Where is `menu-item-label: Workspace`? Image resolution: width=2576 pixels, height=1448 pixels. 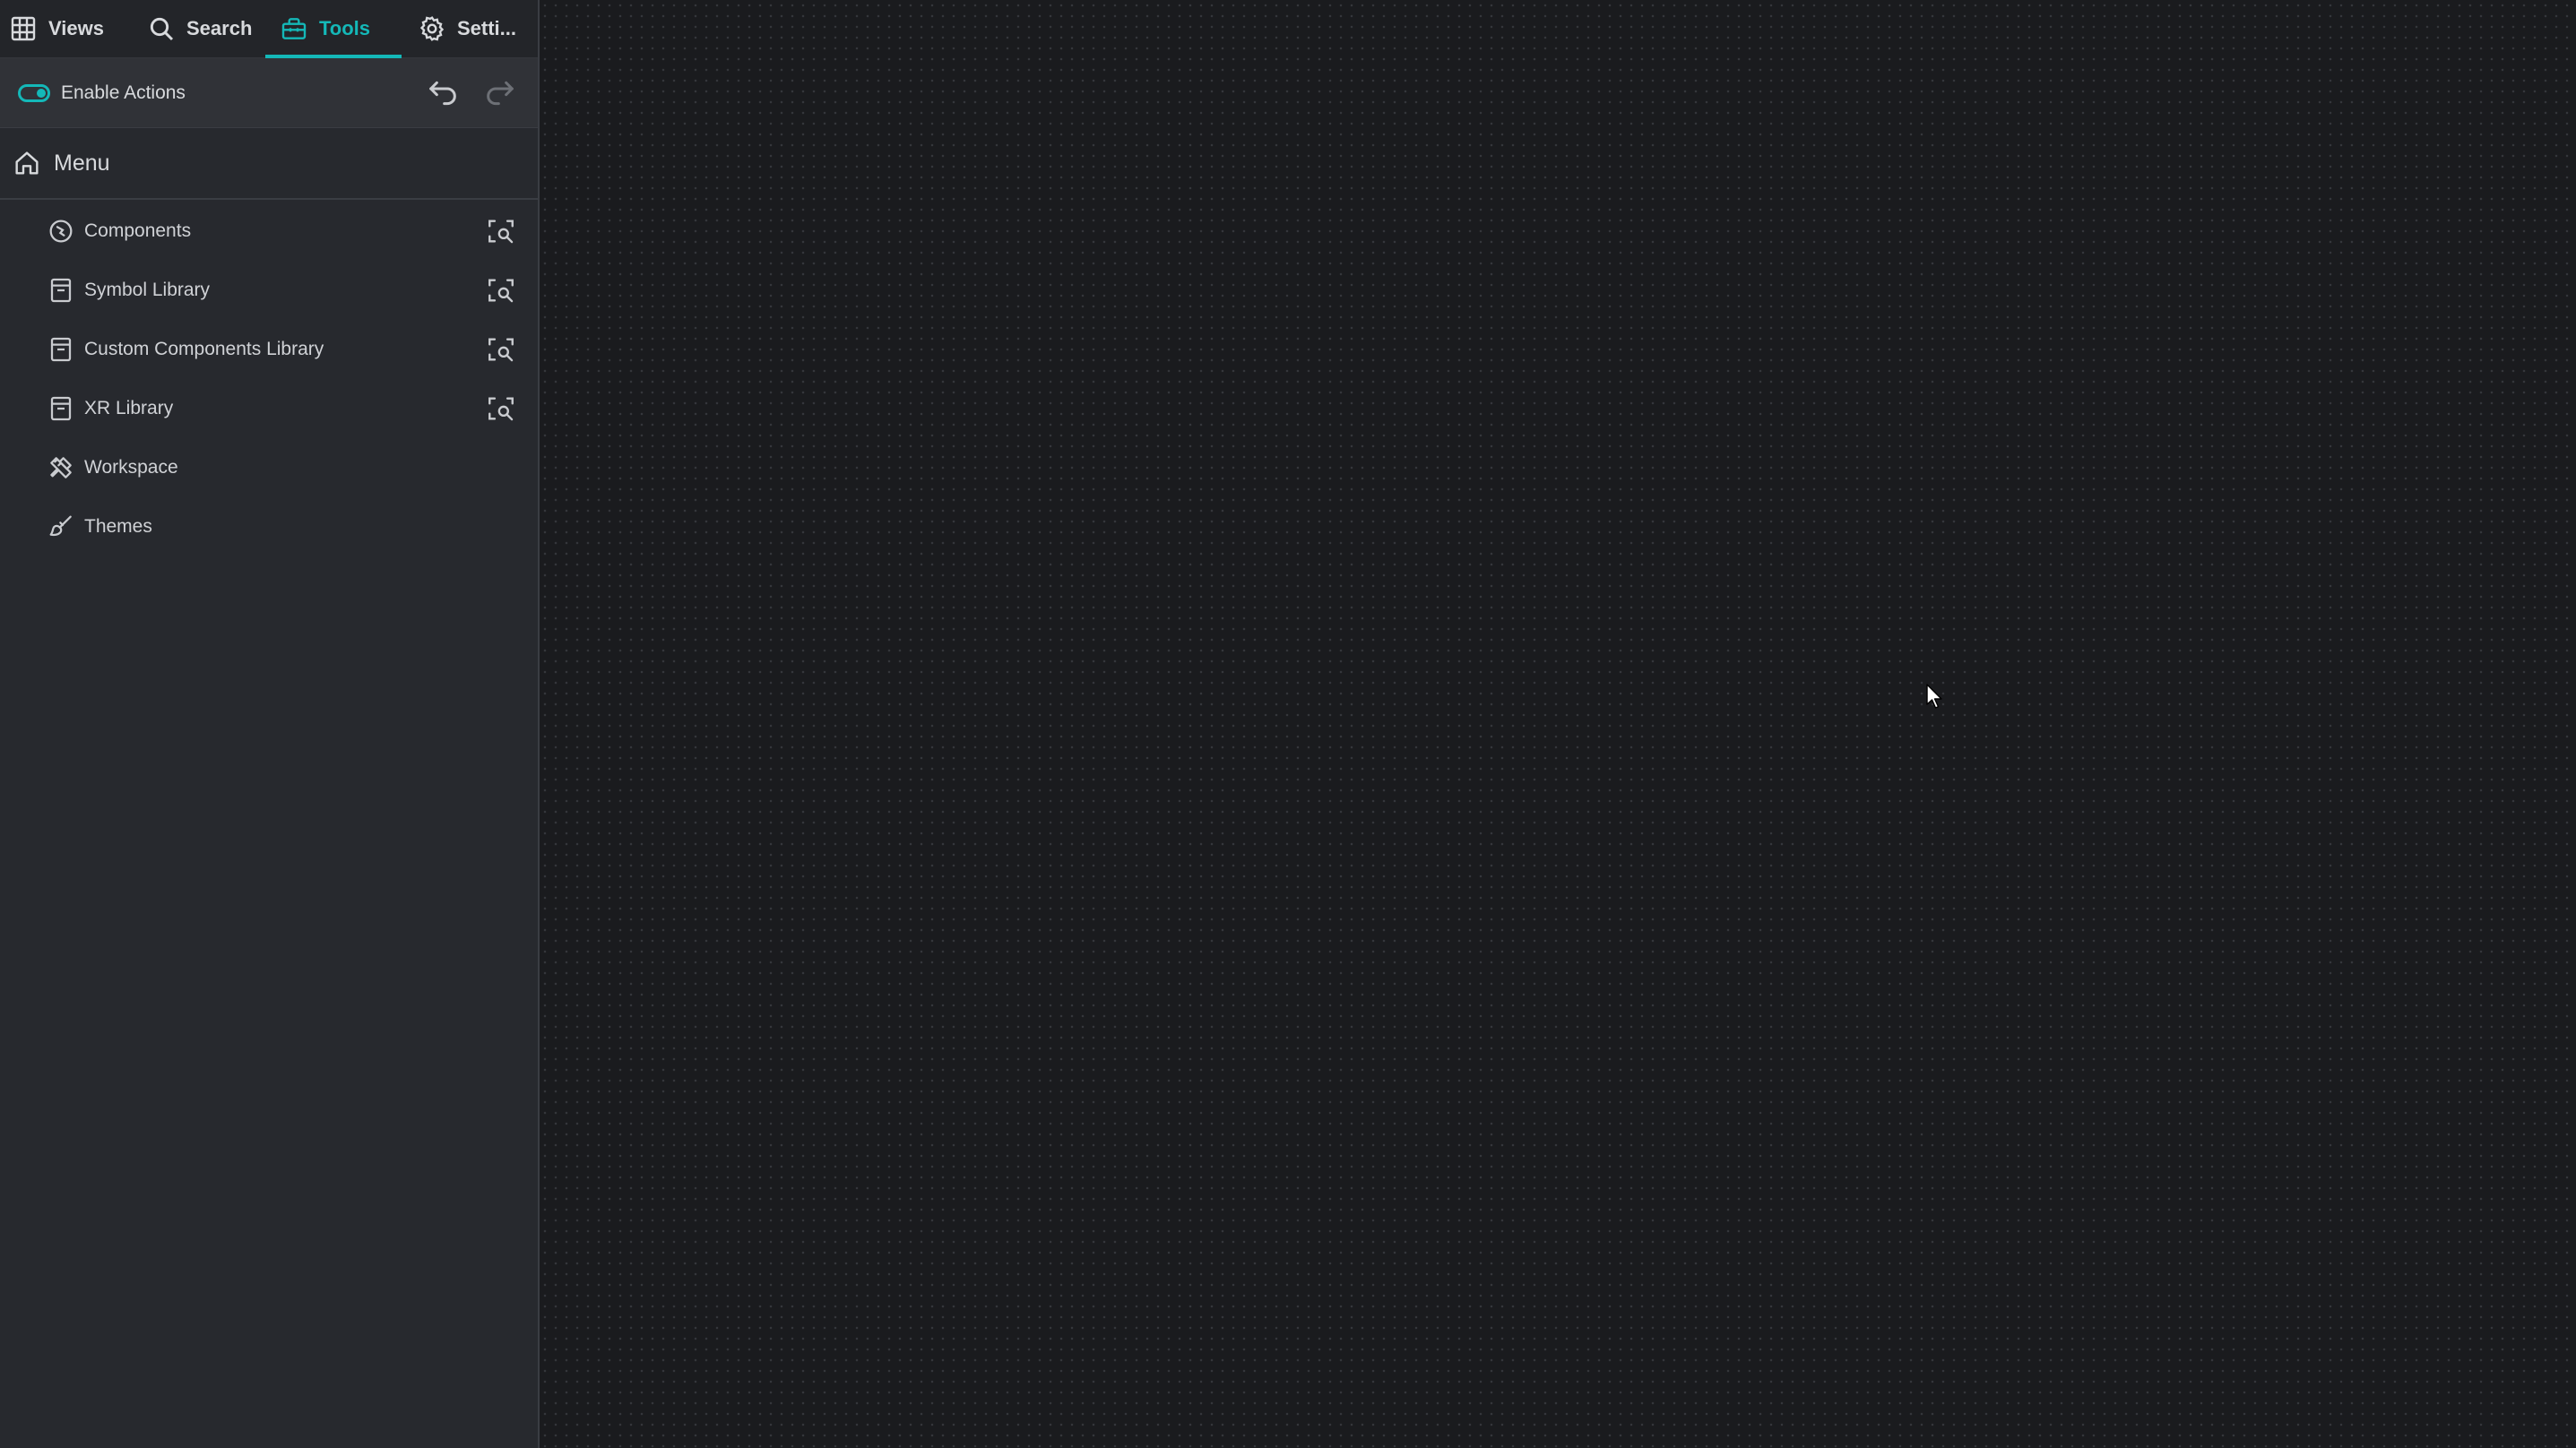 menu-item-label: Workspace is located at coordinates (131, 467).